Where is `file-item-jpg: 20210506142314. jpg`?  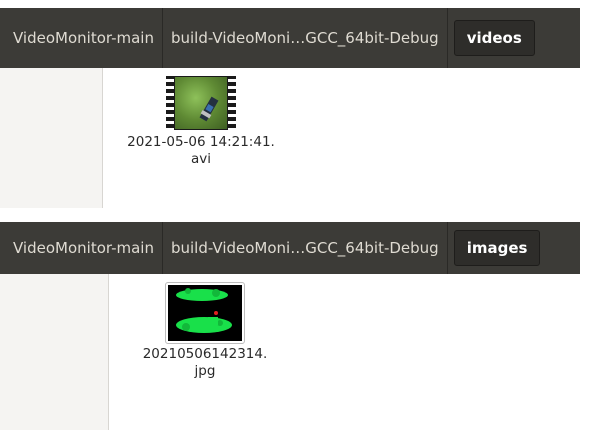 file-item-jpg: 20210506142314. jpg is located at coordinates (205, 331).